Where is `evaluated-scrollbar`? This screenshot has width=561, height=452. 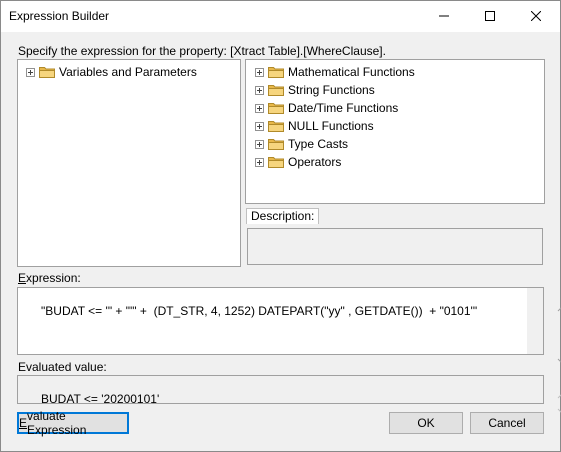
evaluated-scrollbar is located at coordinates (544, 395).